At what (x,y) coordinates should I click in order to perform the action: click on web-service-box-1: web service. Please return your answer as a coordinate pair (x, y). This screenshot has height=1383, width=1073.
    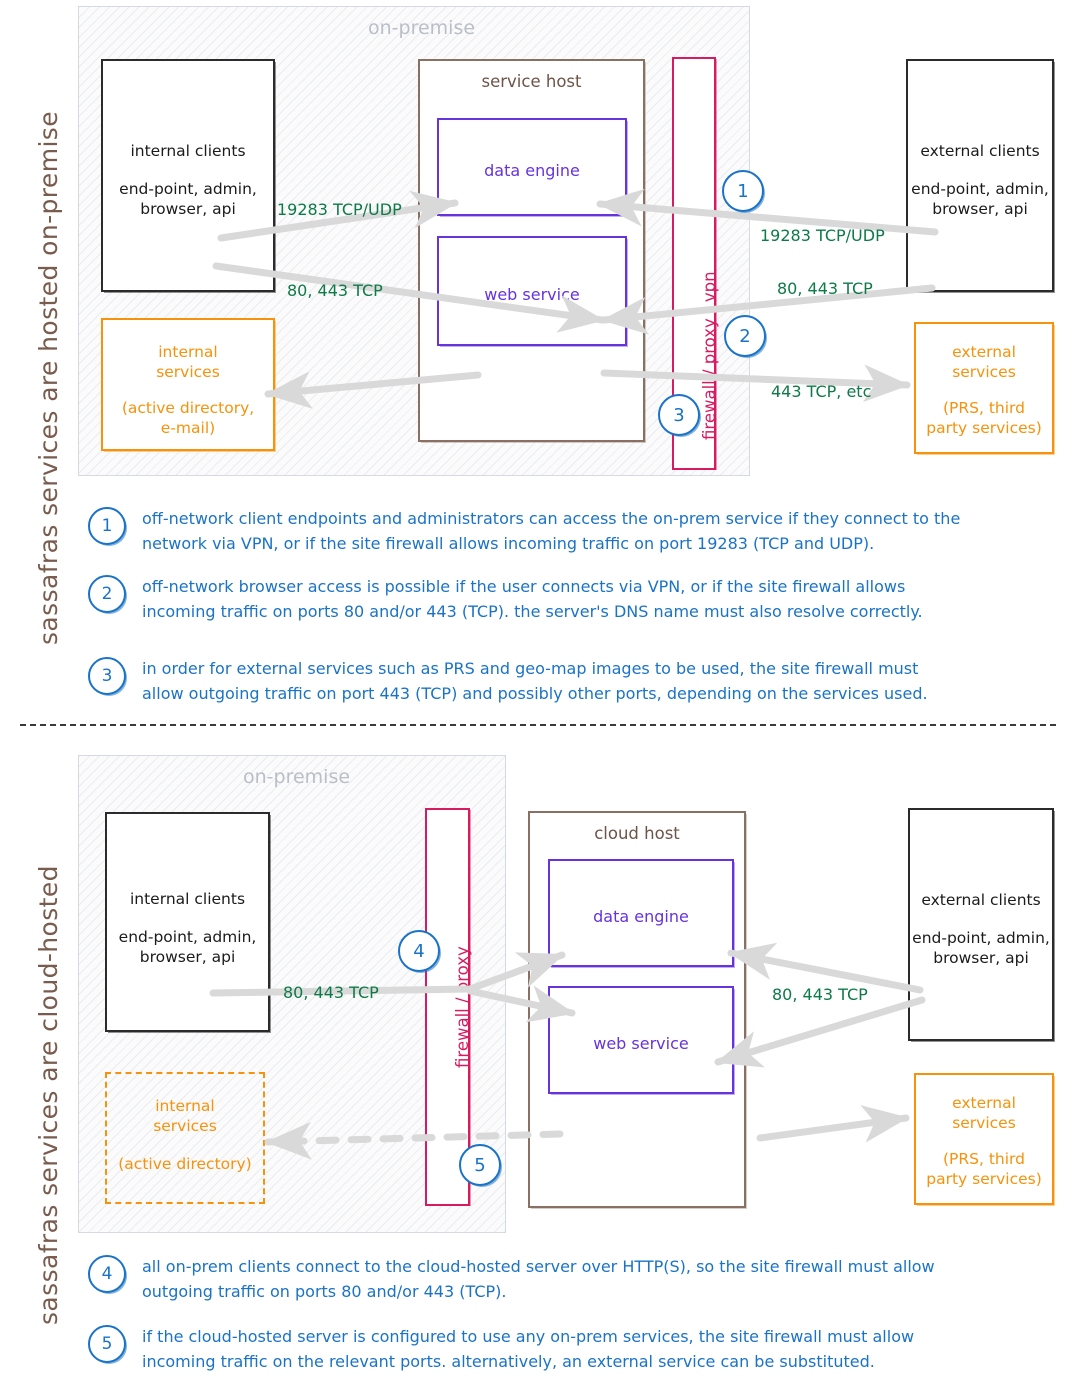
    Looking at the image, I should click on (532, 291).